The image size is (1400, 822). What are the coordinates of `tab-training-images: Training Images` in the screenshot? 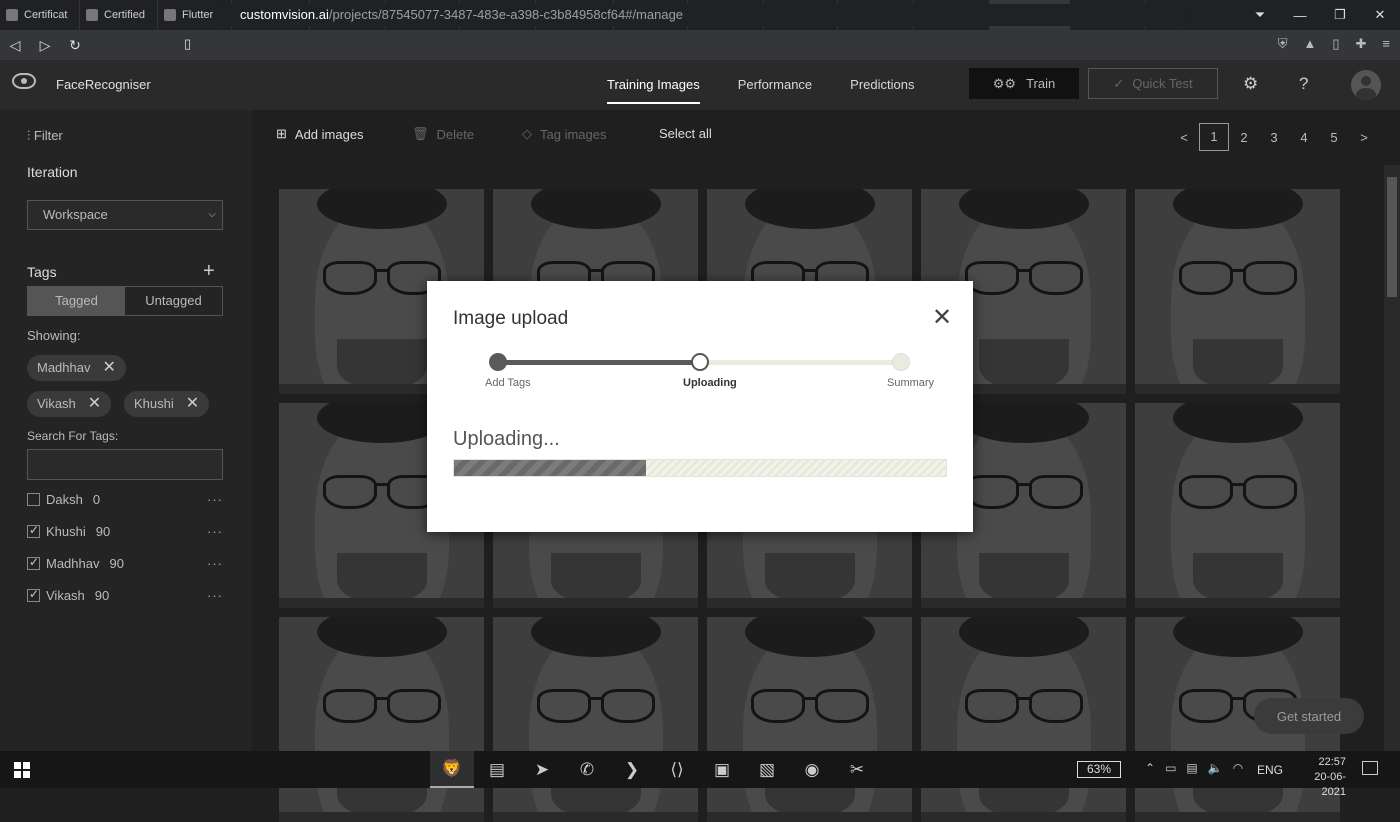 It's located at (653, 90).